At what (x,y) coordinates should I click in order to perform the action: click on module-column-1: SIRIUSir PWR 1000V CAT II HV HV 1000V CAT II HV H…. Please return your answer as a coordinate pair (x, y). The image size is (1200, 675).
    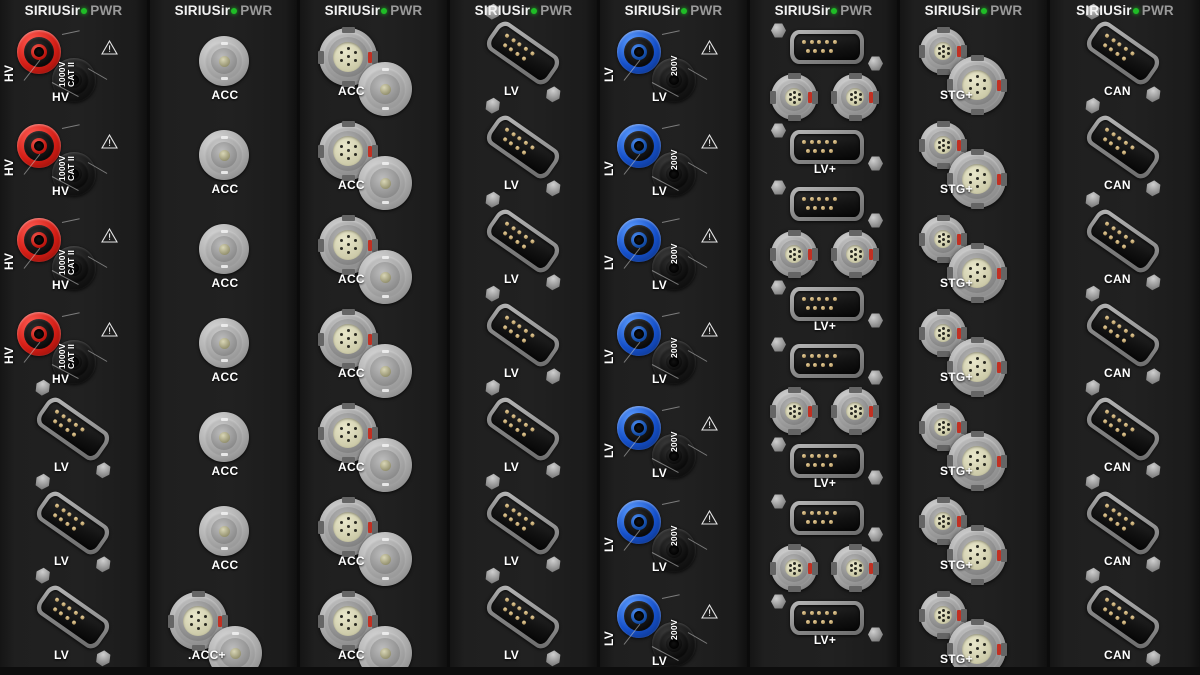
    Looking at the image, I should click on (75, 337).